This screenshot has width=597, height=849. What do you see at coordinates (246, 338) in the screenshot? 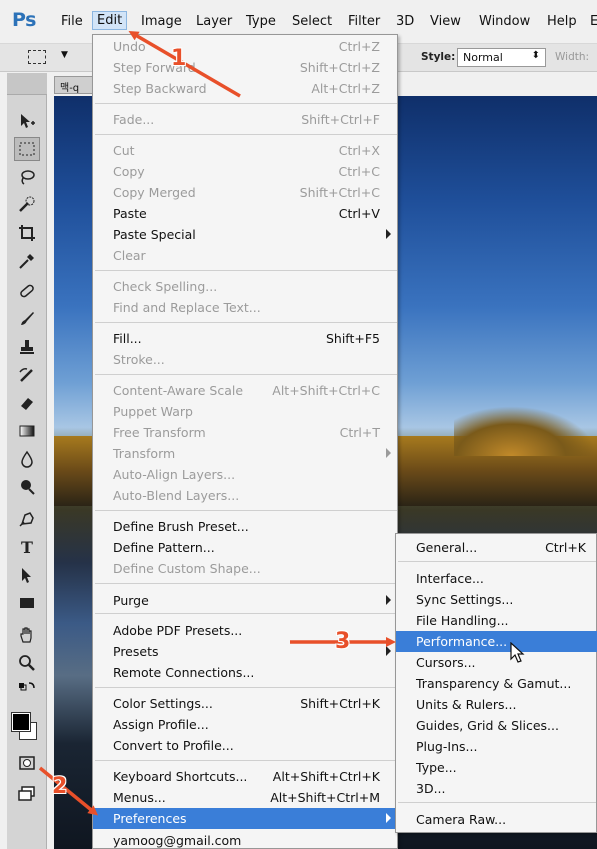
I see `edit-menu-item-fill: Fill... Shift+F5` at bounding box center [246, 338].